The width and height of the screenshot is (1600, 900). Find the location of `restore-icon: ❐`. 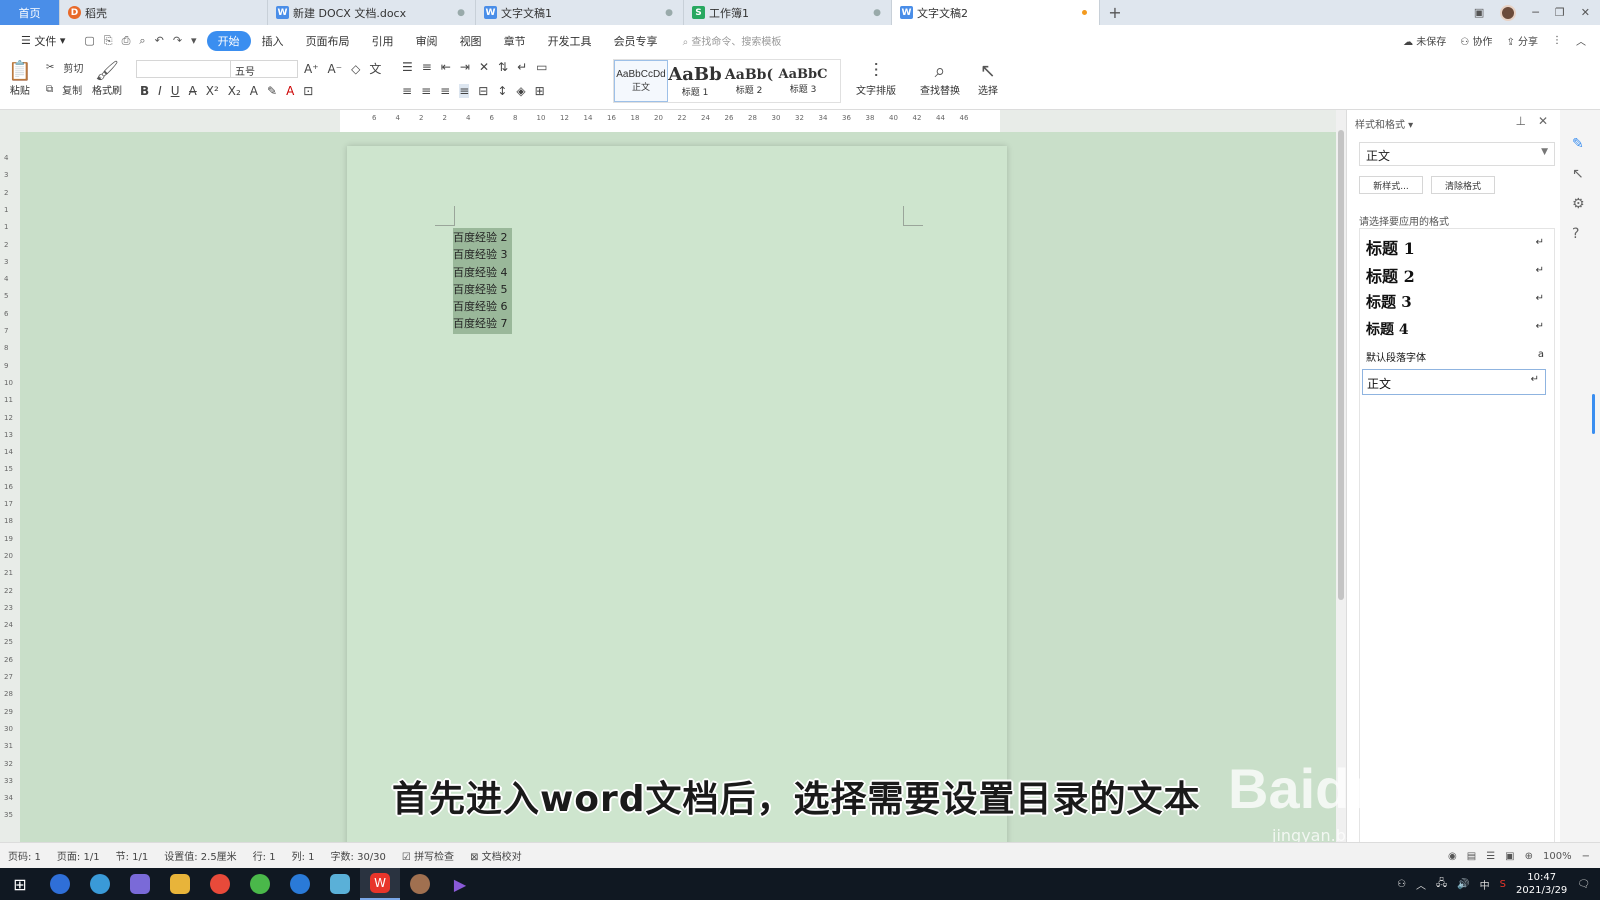

restore-icon: ❐ is located at coordinates (1560, 12).